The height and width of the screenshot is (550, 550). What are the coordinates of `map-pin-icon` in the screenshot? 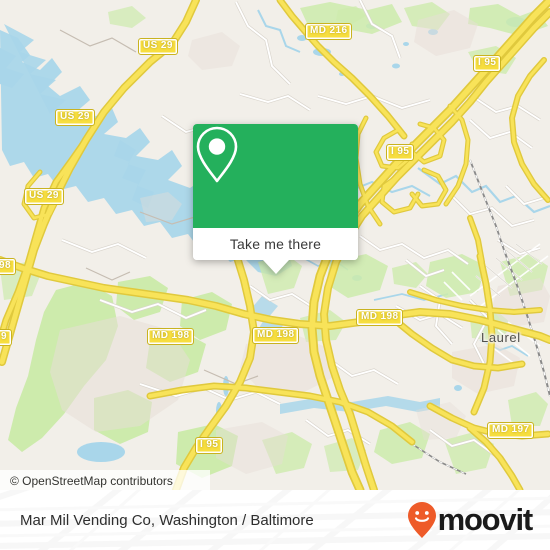 It's located at (217, 154).